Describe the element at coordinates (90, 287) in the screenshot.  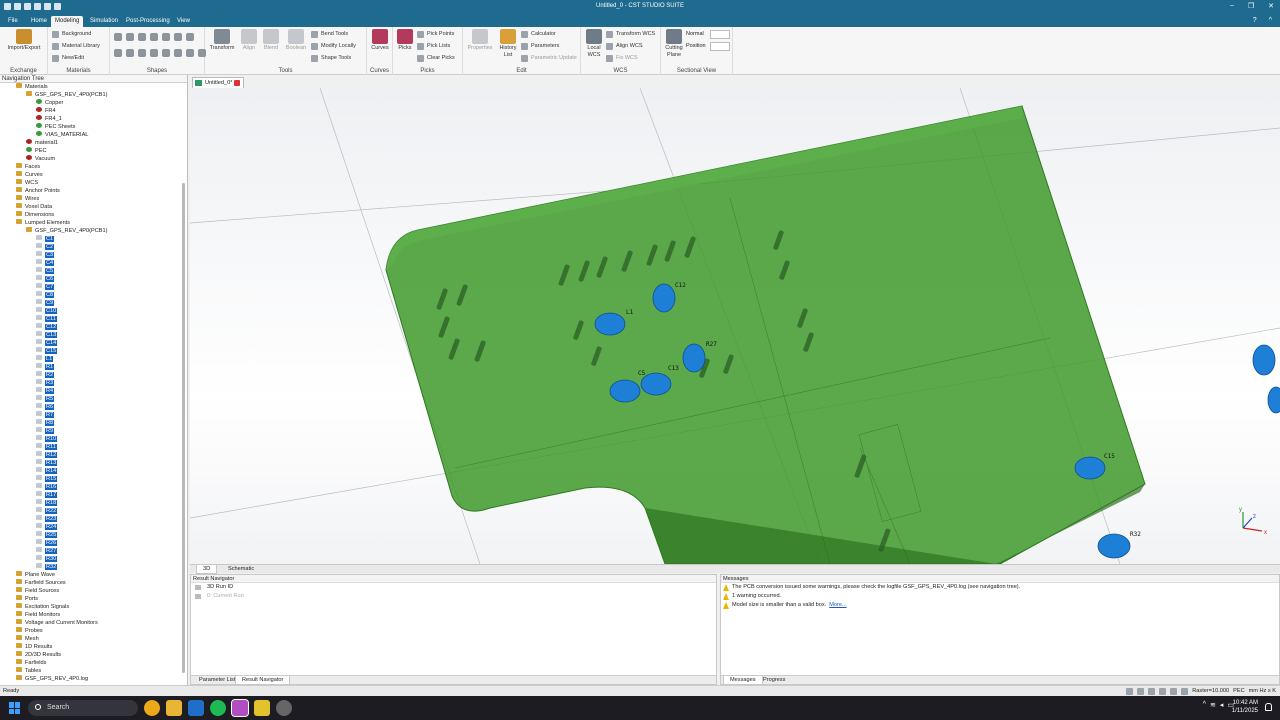
I see `tree-item-lumped-c7: C7` at that location.